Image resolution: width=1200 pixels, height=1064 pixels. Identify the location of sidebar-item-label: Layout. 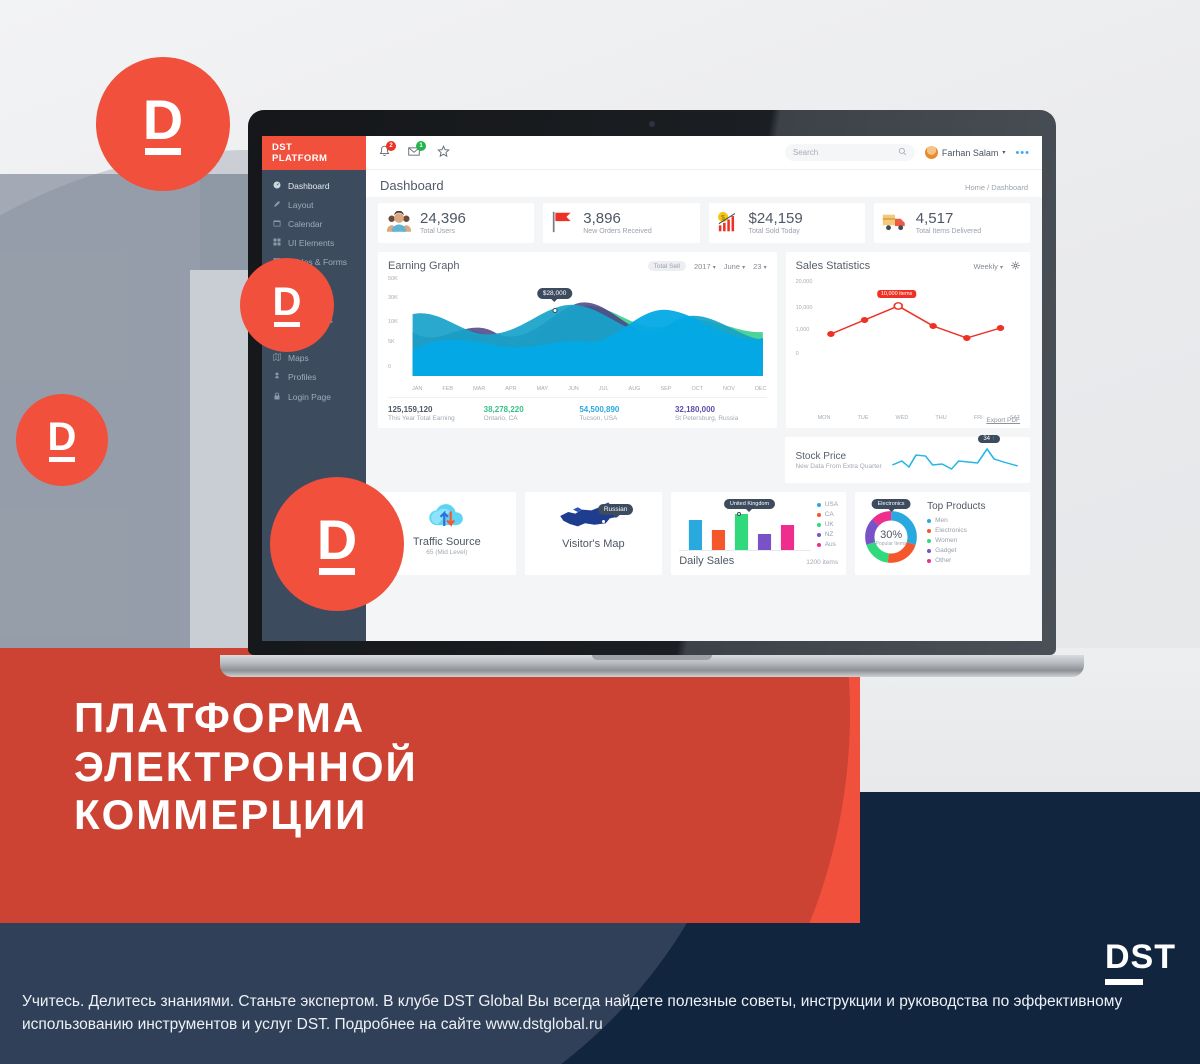
(301, 204).